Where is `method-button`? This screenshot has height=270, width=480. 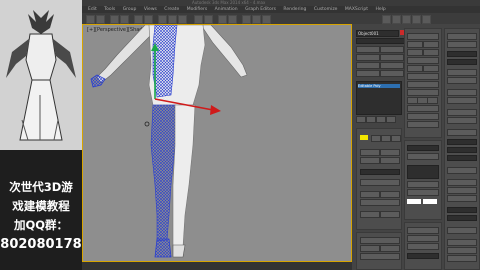
method-button is located at coordinates (462, 132).